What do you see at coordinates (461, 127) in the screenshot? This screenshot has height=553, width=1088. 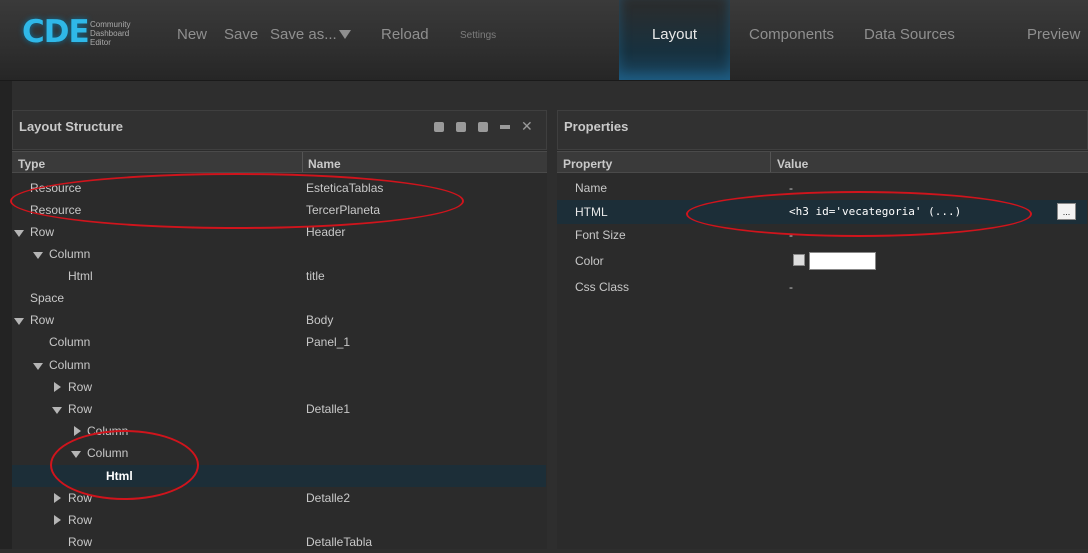 I see `move-up-icon` at bounding box center [461, 127].